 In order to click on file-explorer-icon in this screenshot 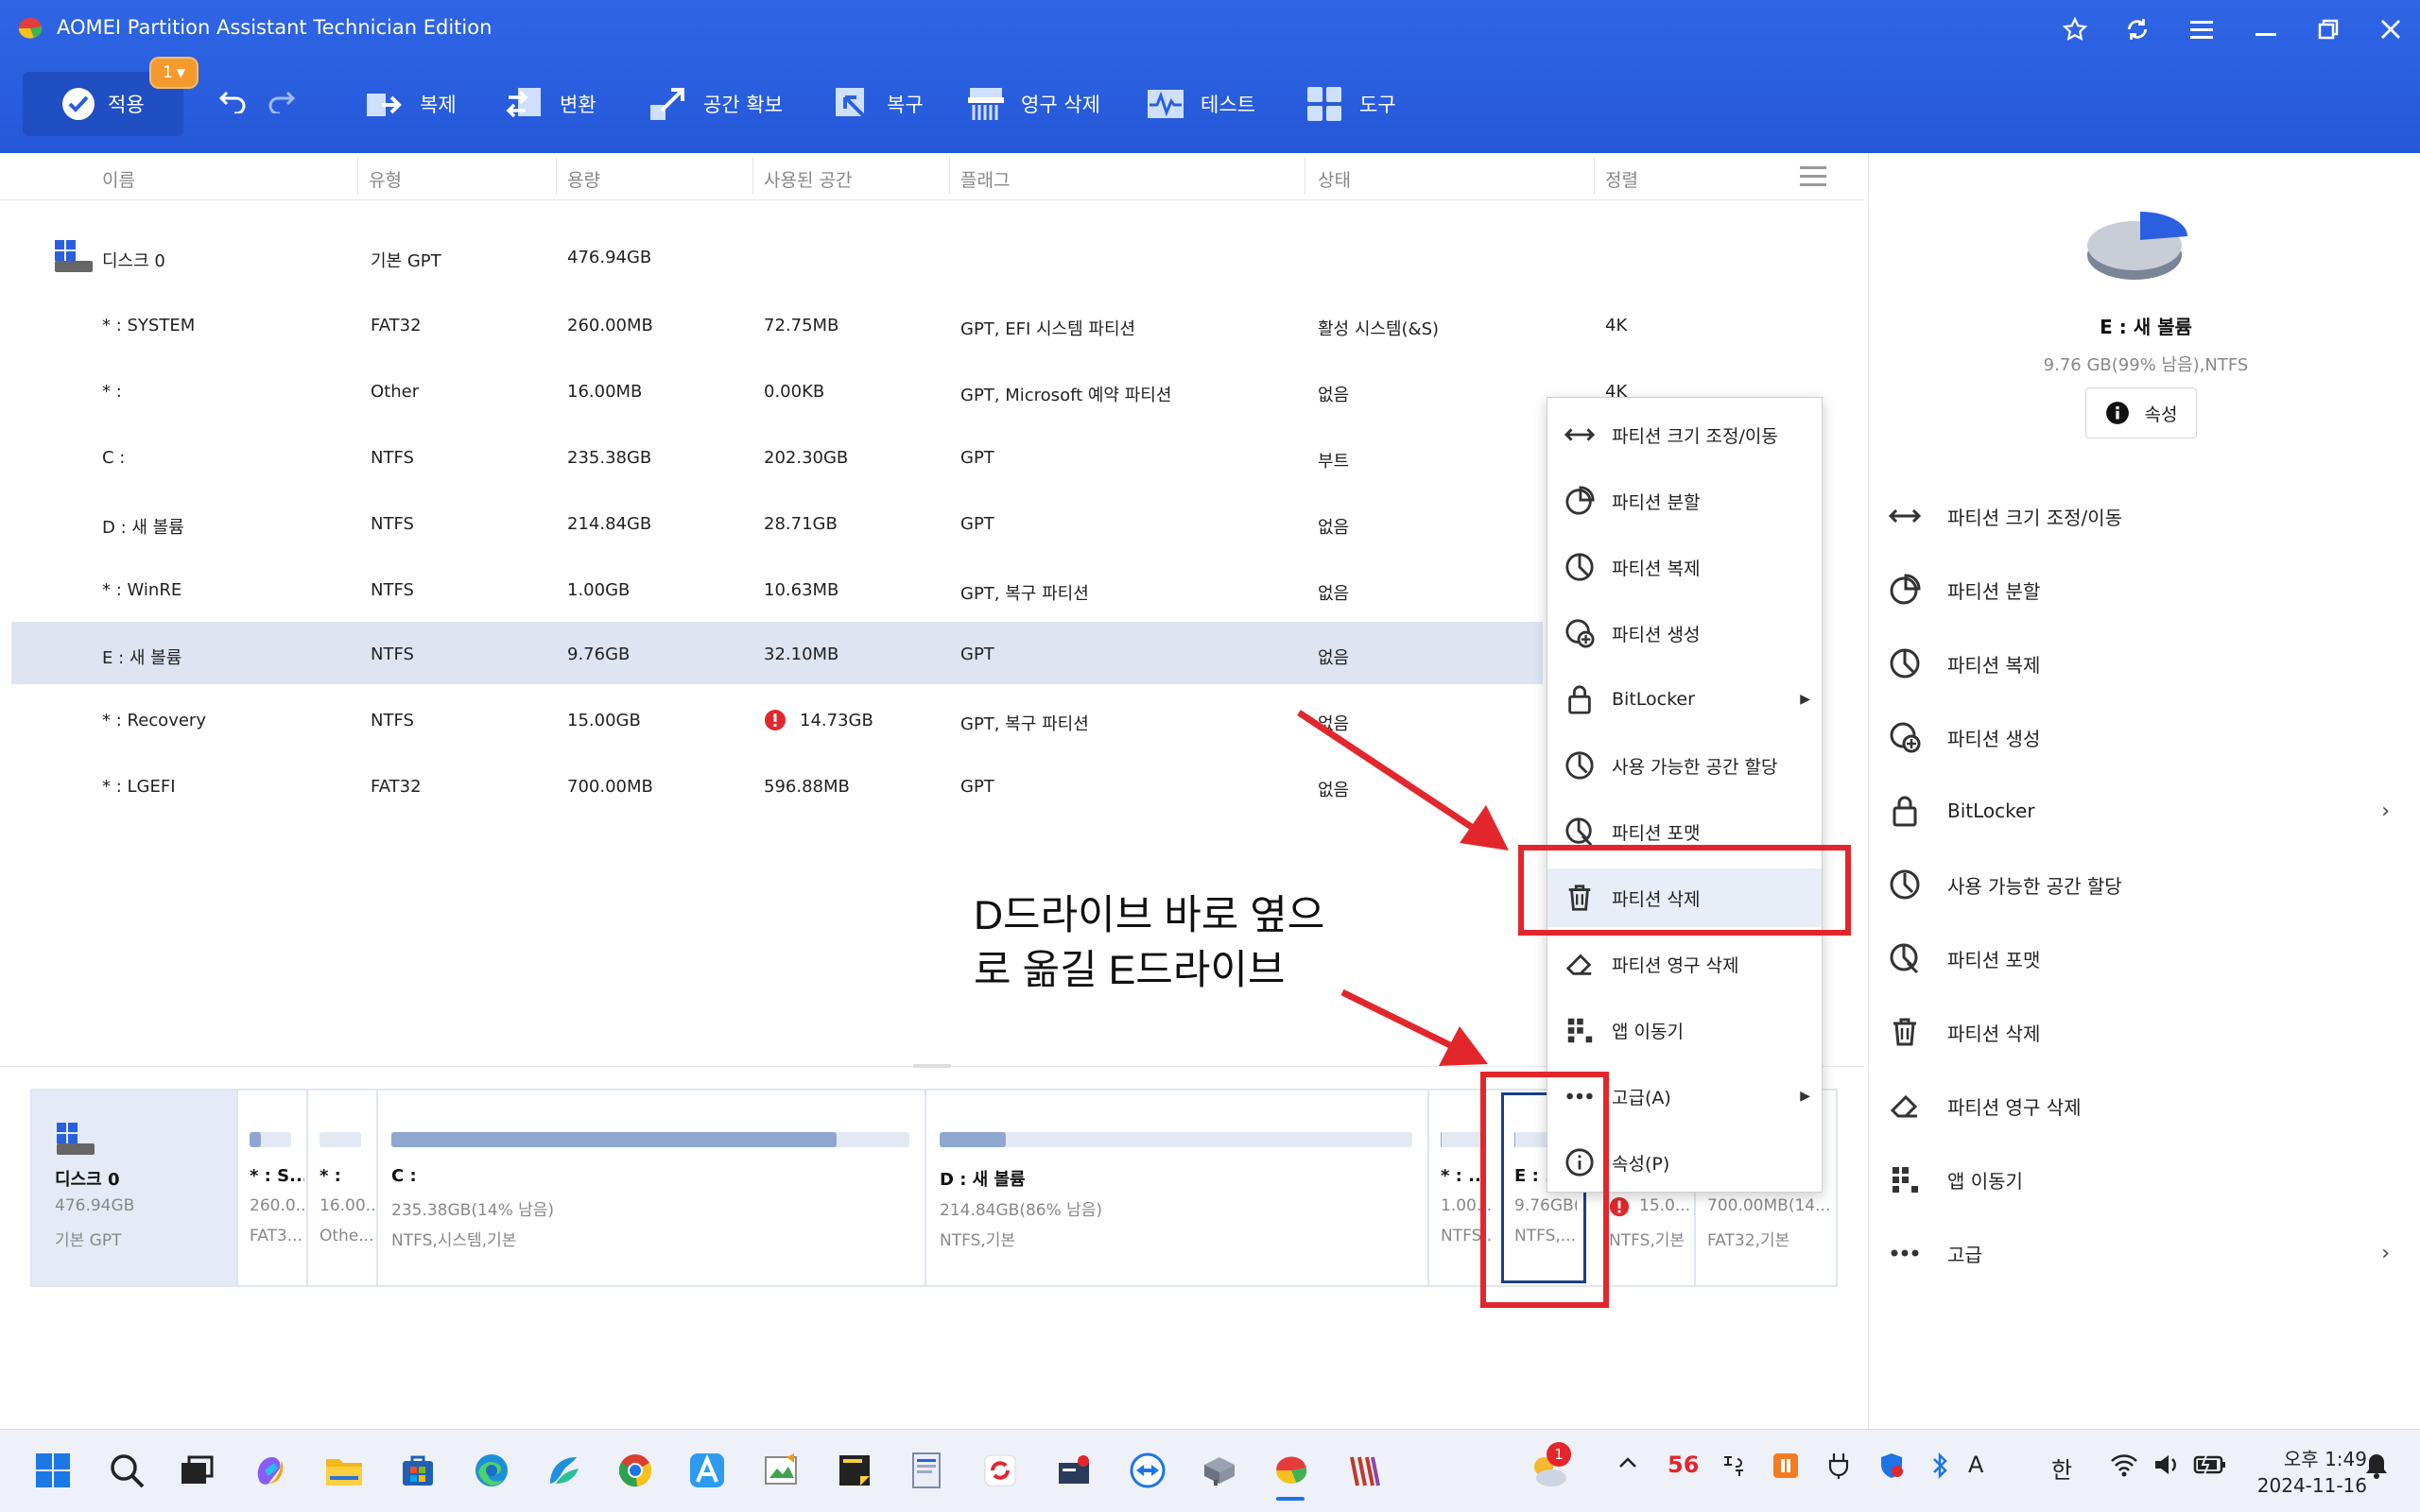, I will do `click(344, 1470)`.